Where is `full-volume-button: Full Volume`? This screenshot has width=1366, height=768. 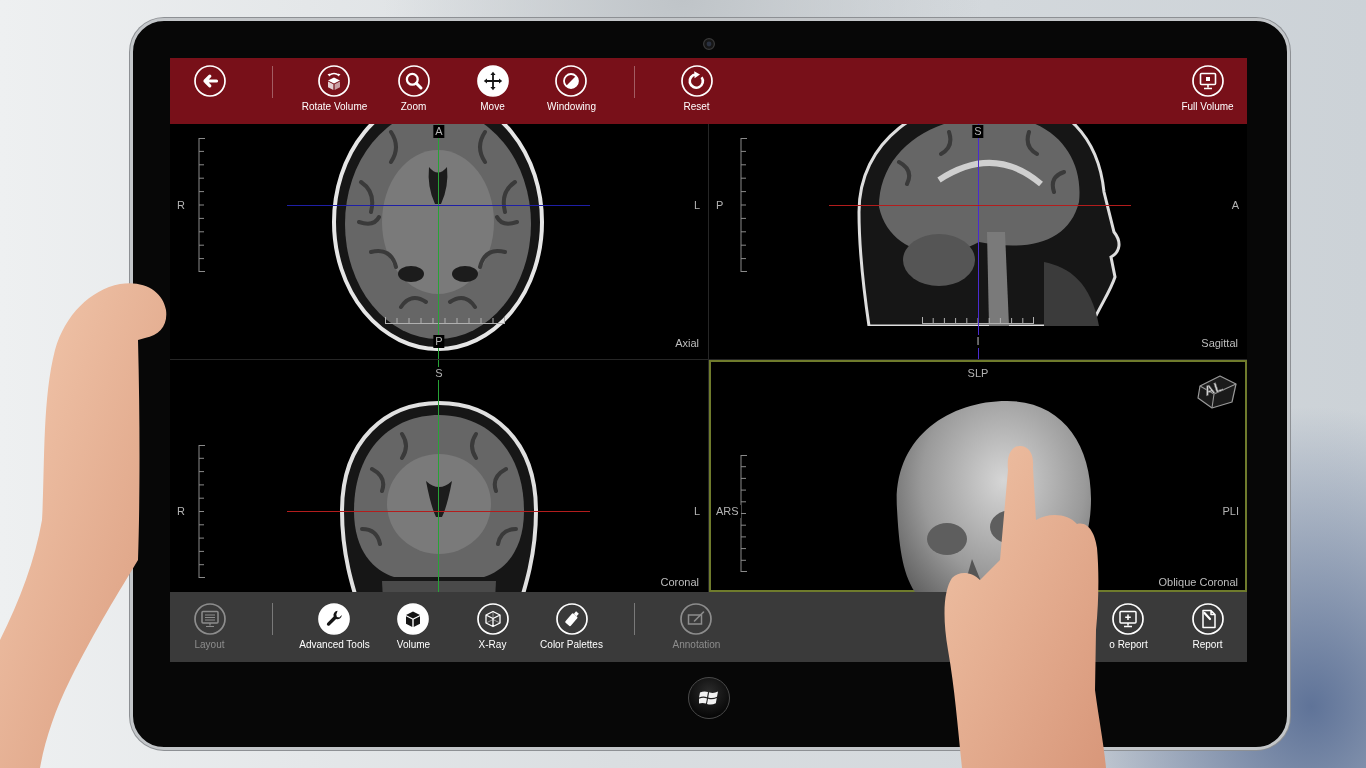
full-volume-button: Full Volume is located at coordinates (1207, 91).